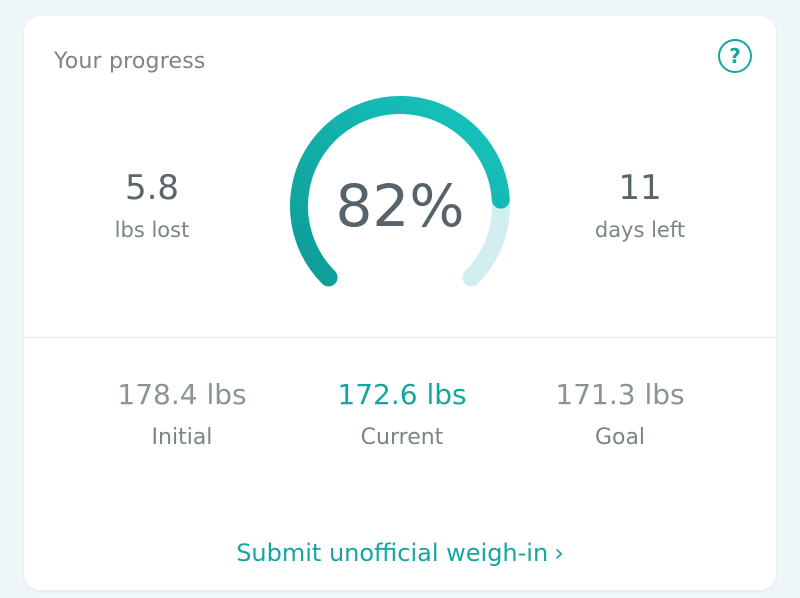  I want to click on lbs-lost-label: lbs lost, so click(152, 230).